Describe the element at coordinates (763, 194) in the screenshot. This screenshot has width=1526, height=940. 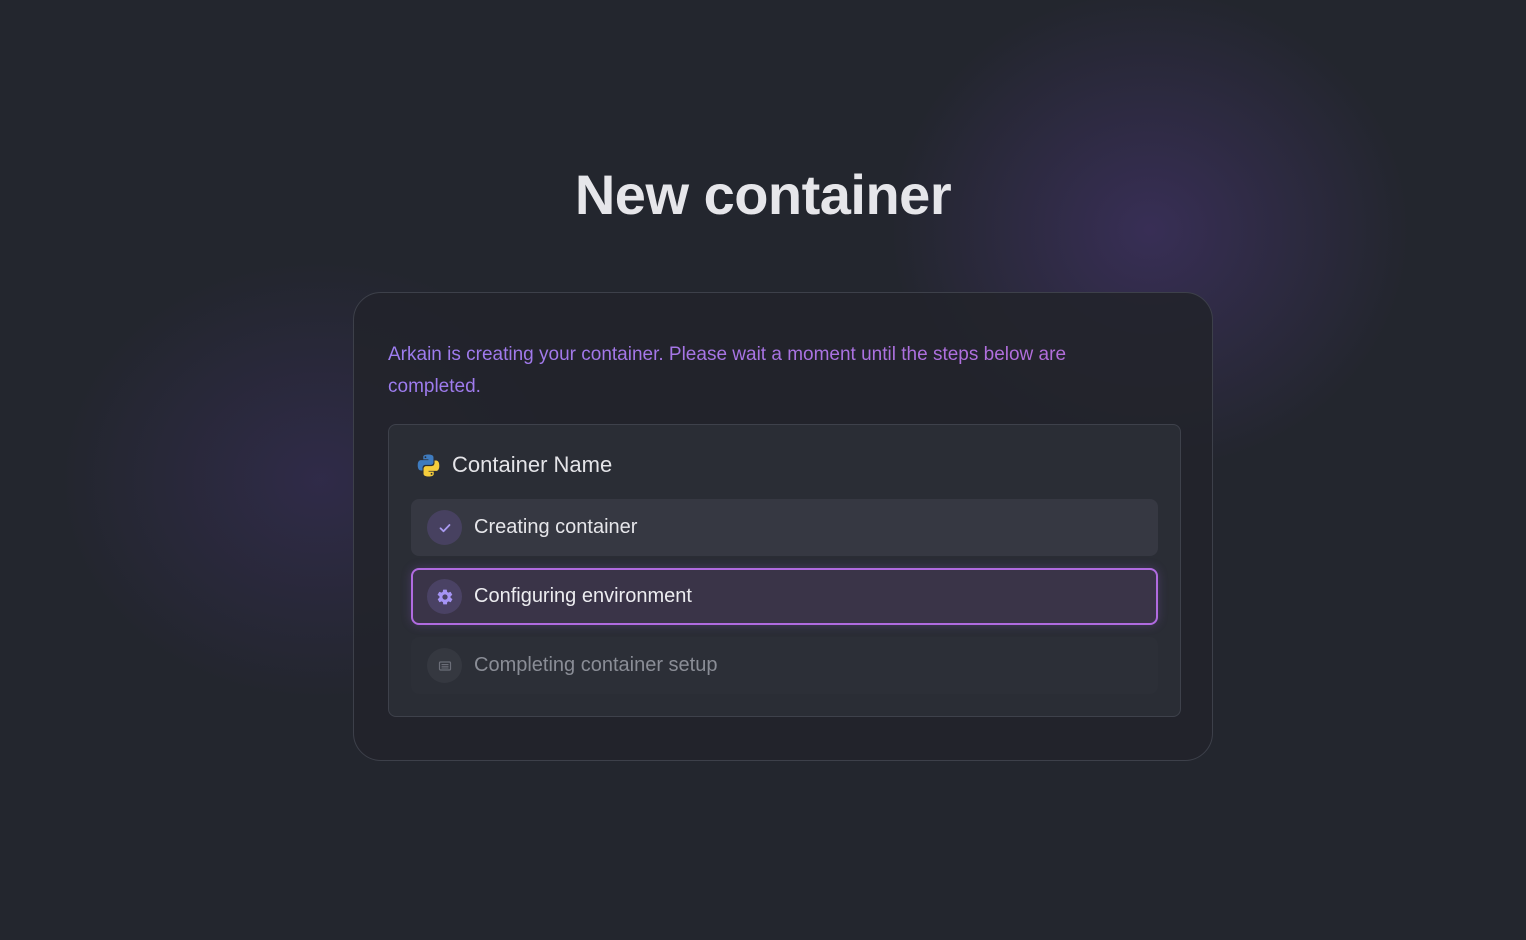
I see `page-title: New container` at that location.